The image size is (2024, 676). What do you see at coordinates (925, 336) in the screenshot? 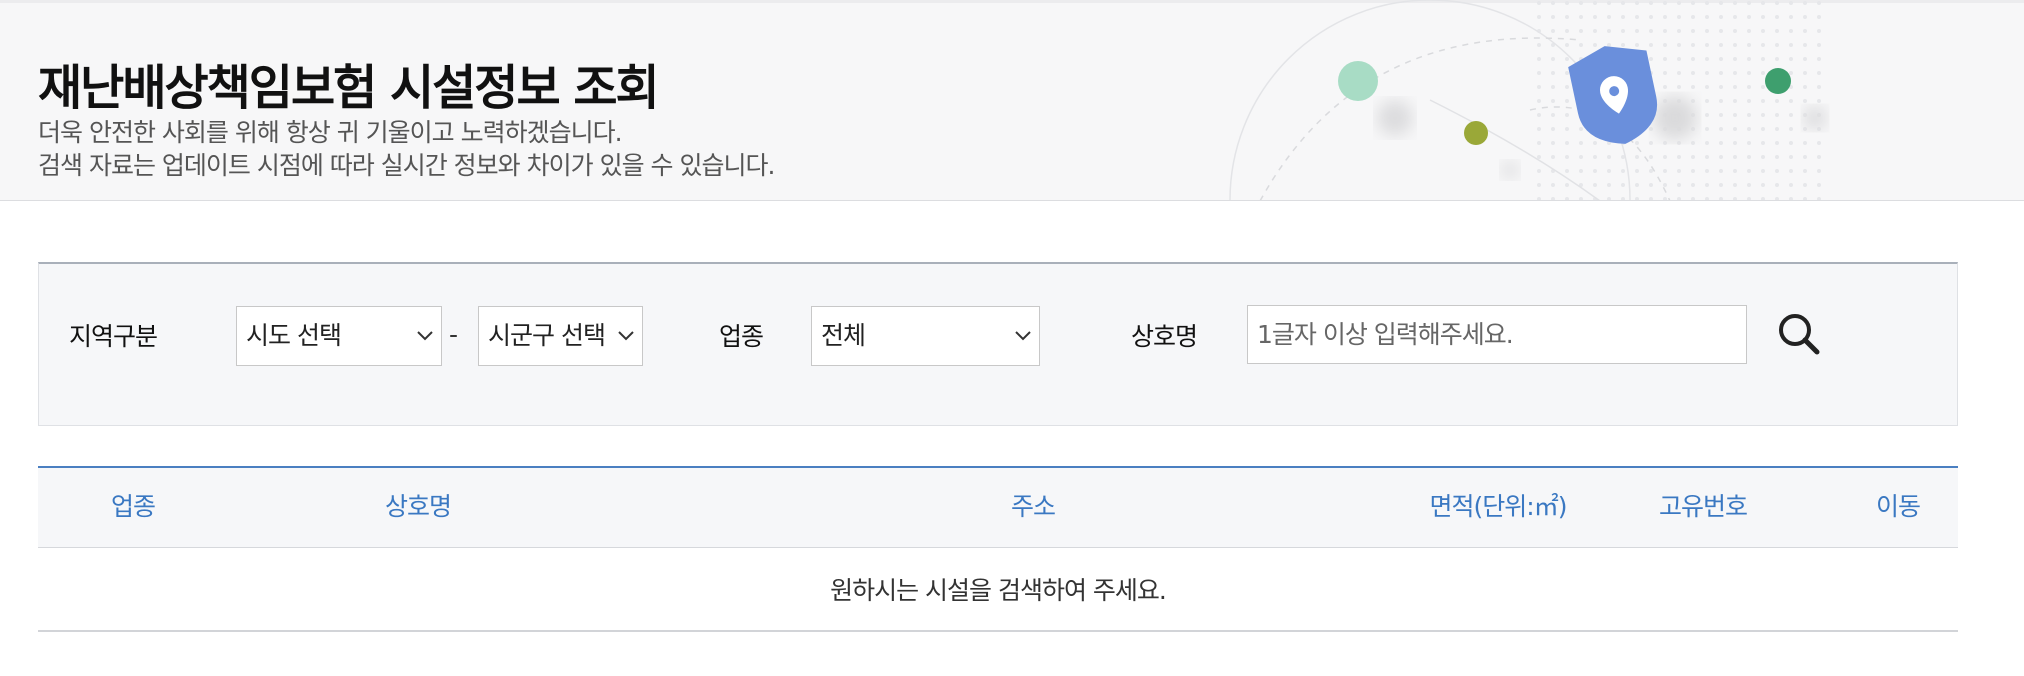
I see `industry-select: 전체` at bounding box center [925, 336].